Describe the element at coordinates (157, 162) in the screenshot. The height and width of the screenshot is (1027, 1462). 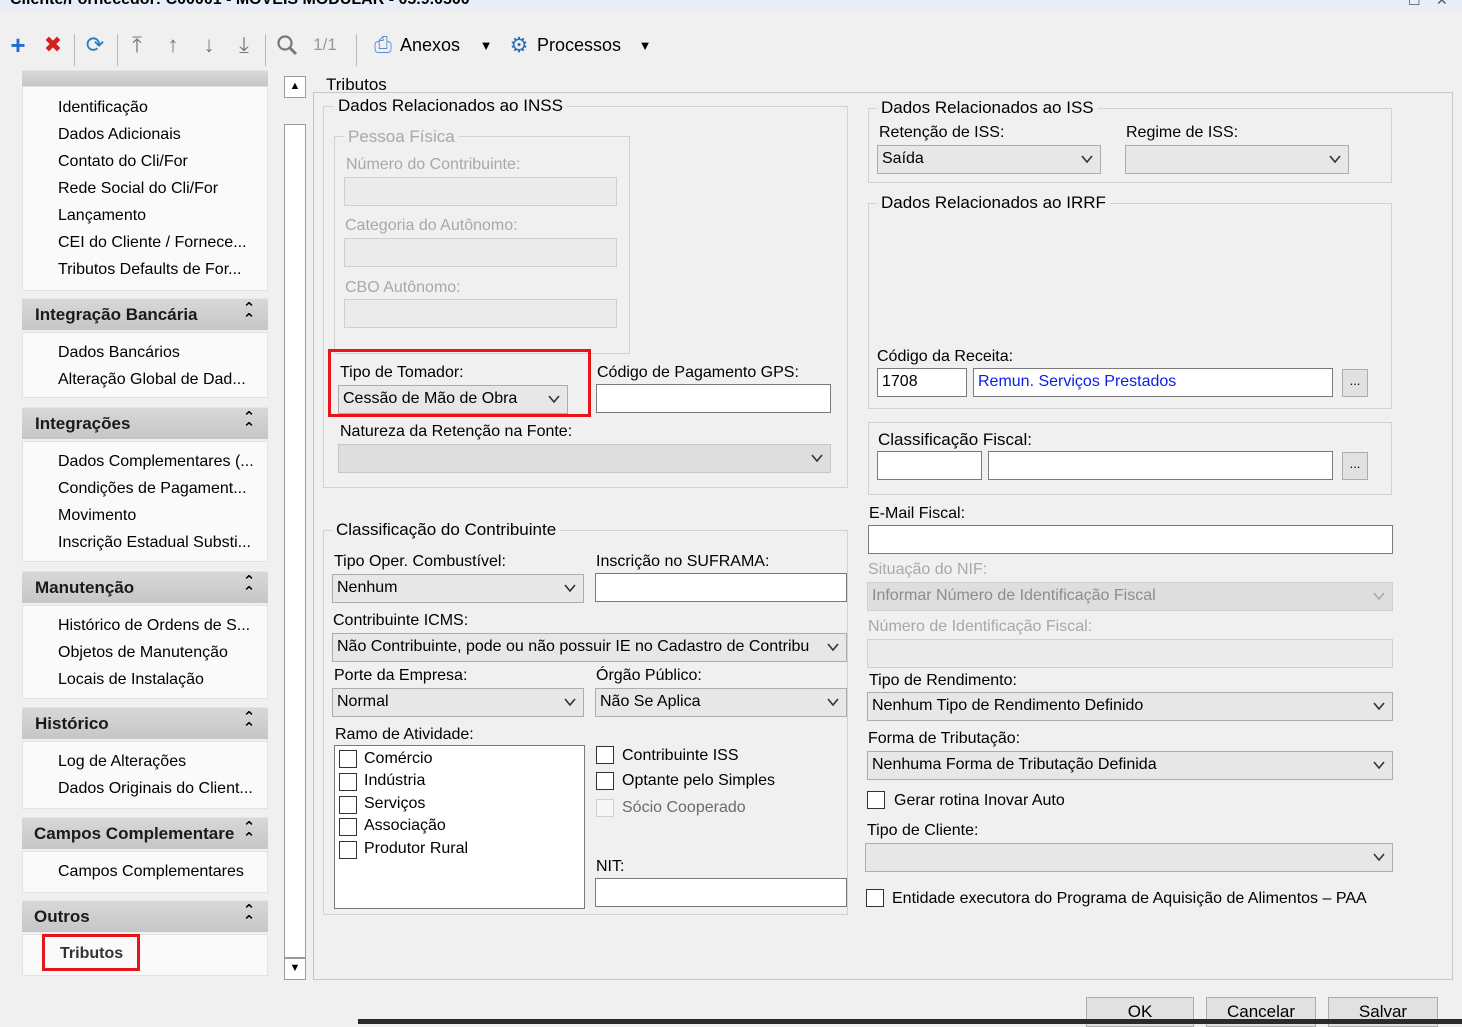
I see `sidebar-item-contato: Contato do Cli/For` at that location.